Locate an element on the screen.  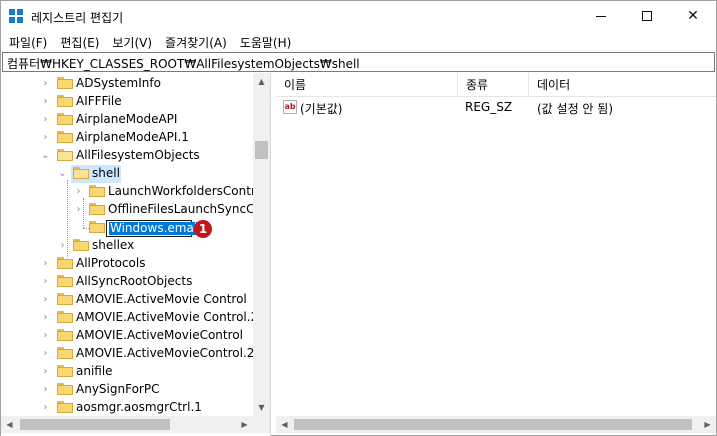
column-header-type: 종류 is located at coordinates (493, 85).